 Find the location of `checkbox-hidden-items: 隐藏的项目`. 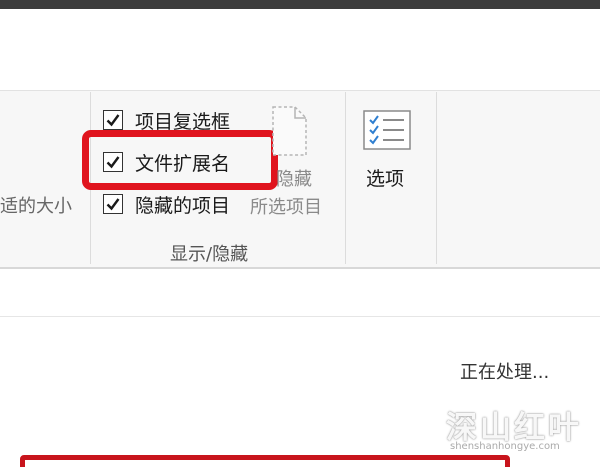

checkbox-hidden-items: 隐藏的项目 is located at coordinates (166, 204).